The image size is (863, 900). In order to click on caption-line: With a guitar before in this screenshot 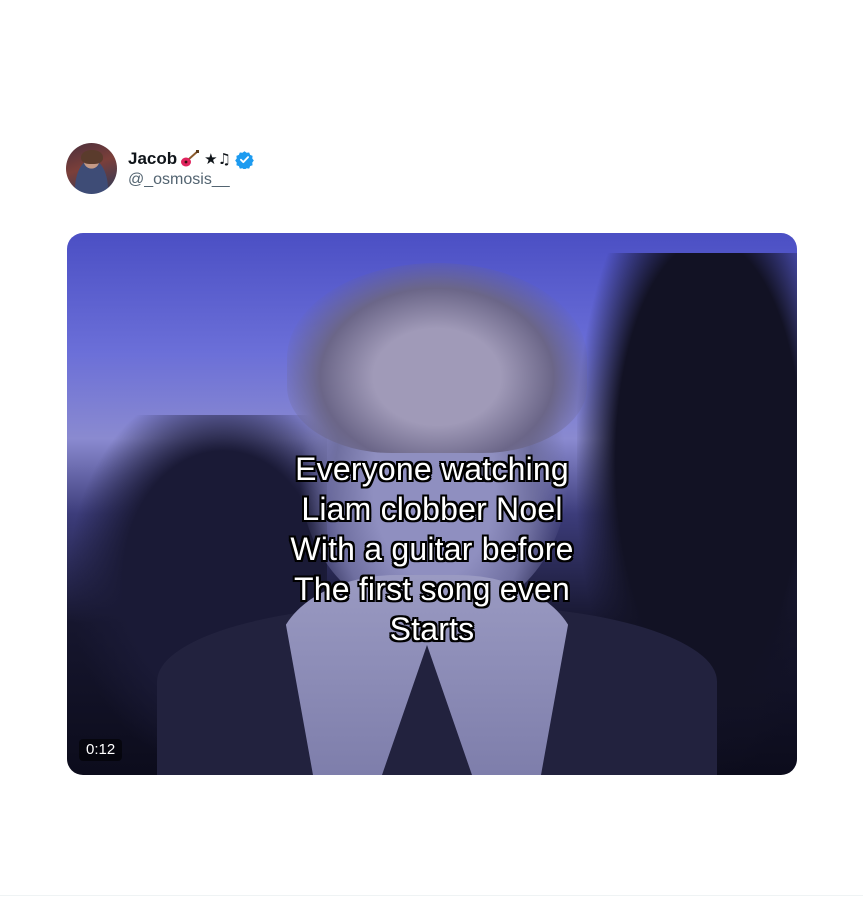, I will do `click(432, 549)`.